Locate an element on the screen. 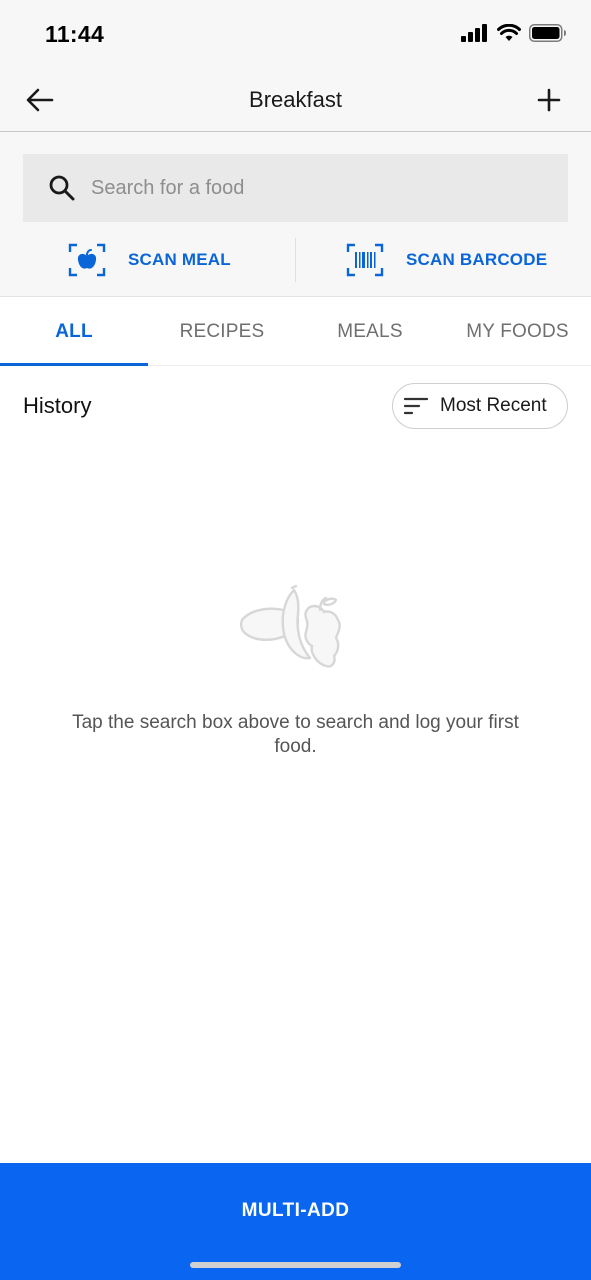 This screenshot has height=1280, width=591. status-bar: 11:44 is located at coordinates (295, 35).